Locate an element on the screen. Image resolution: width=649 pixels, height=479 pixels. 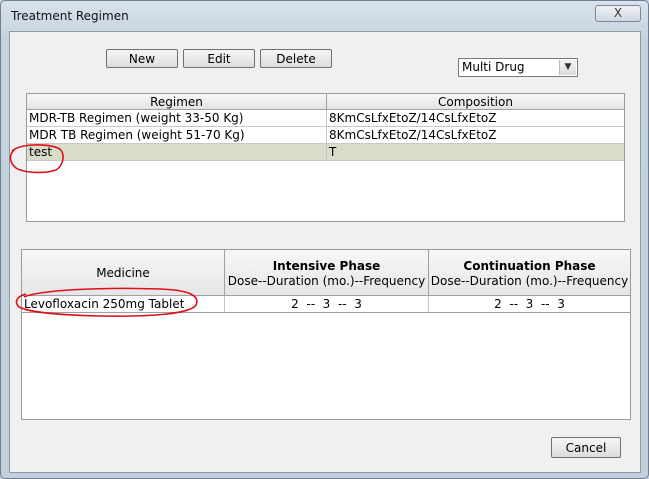
composition-cell: T is located at coordinates (475, 152).